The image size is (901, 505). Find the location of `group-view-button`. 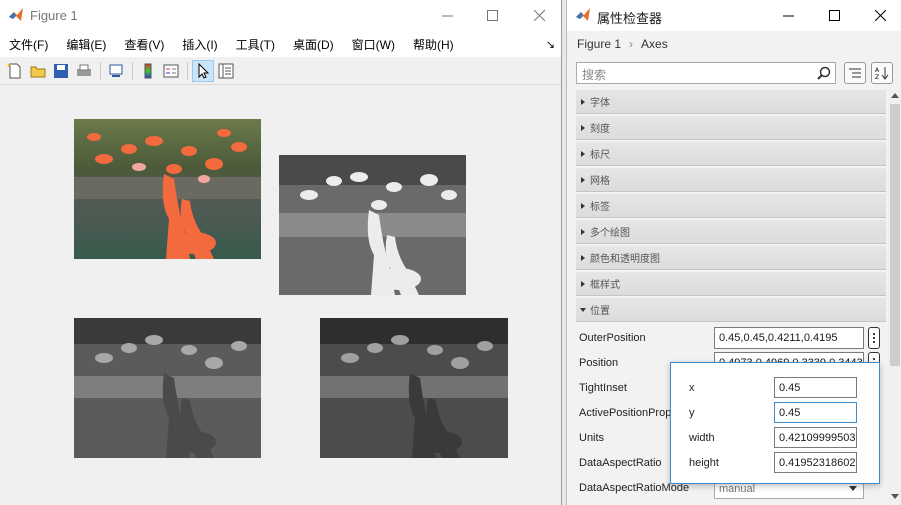

group-view-button is located at coordinates (855, 73).